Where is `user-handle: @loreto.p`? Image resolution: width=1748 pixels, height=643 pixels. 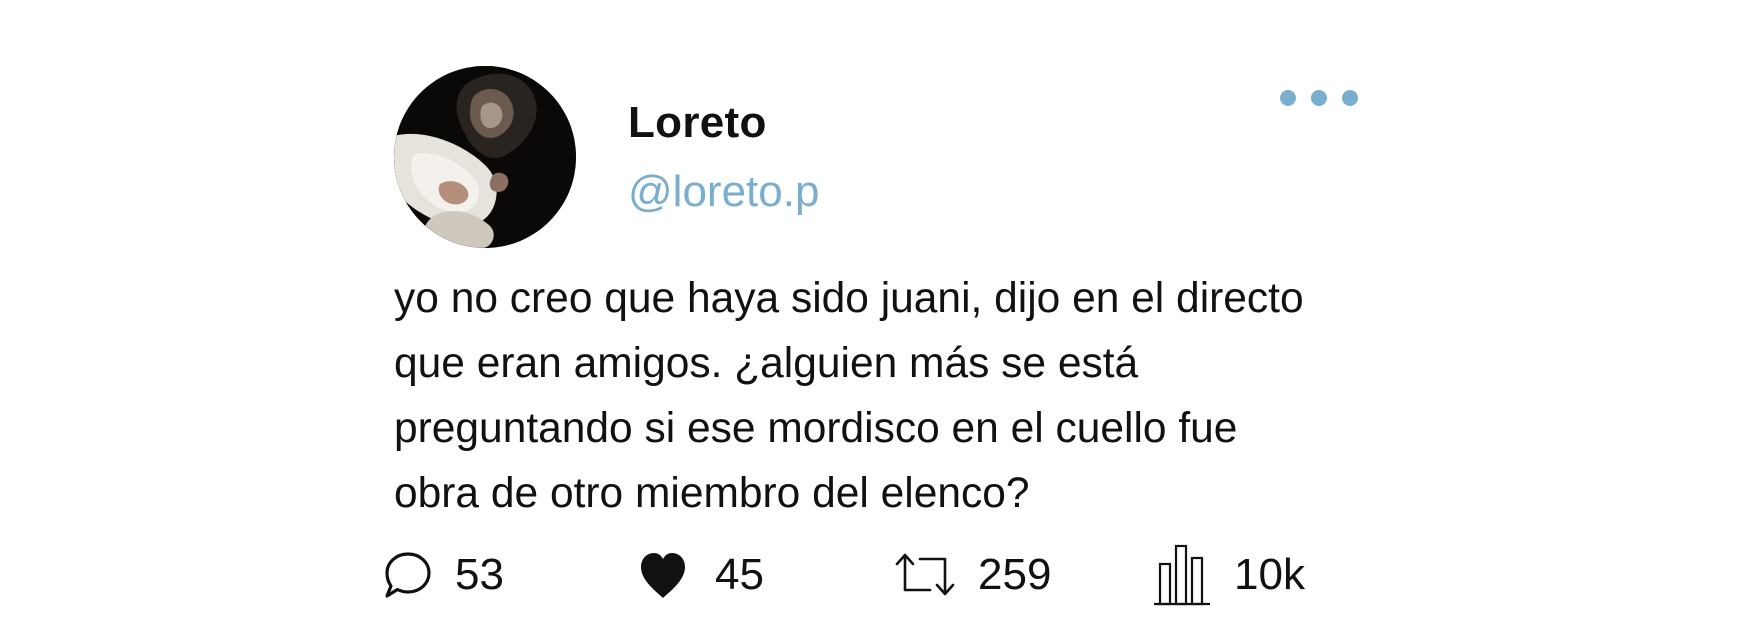
user-handle: @loreto.p is located at coordinates (723, 192).